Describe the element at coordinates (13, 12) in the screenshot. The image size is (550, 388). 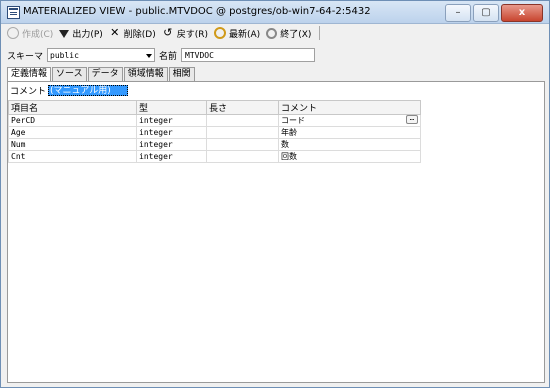
I see `app-table-icon` at that location.